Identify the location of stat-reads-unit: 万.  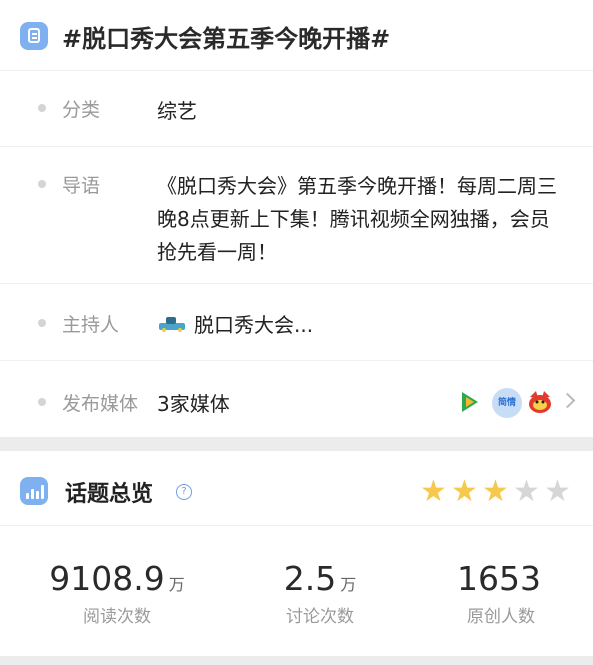
(176, 584).